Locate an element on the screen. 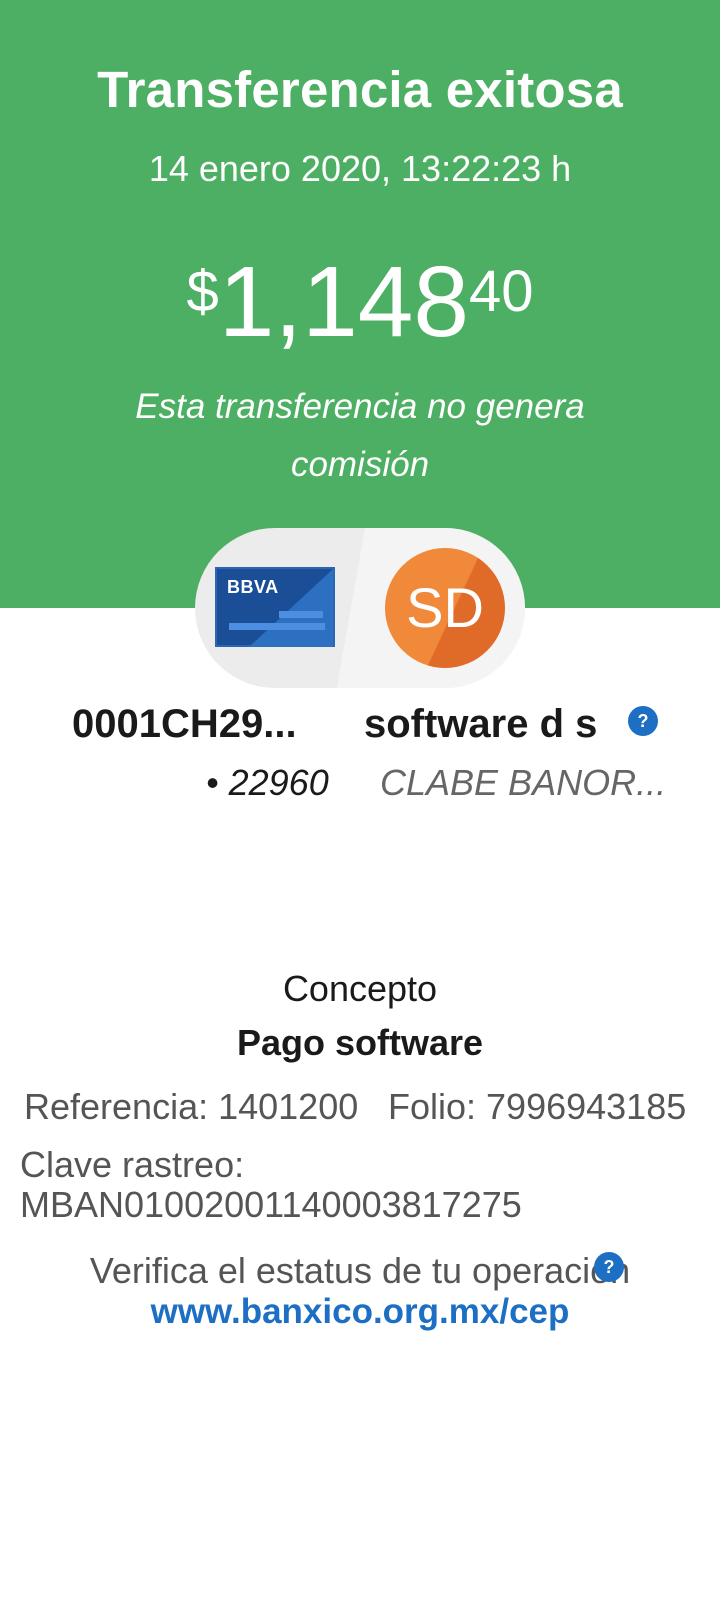  bank-card-icon: BBVA is located at coordinates (275, 607).